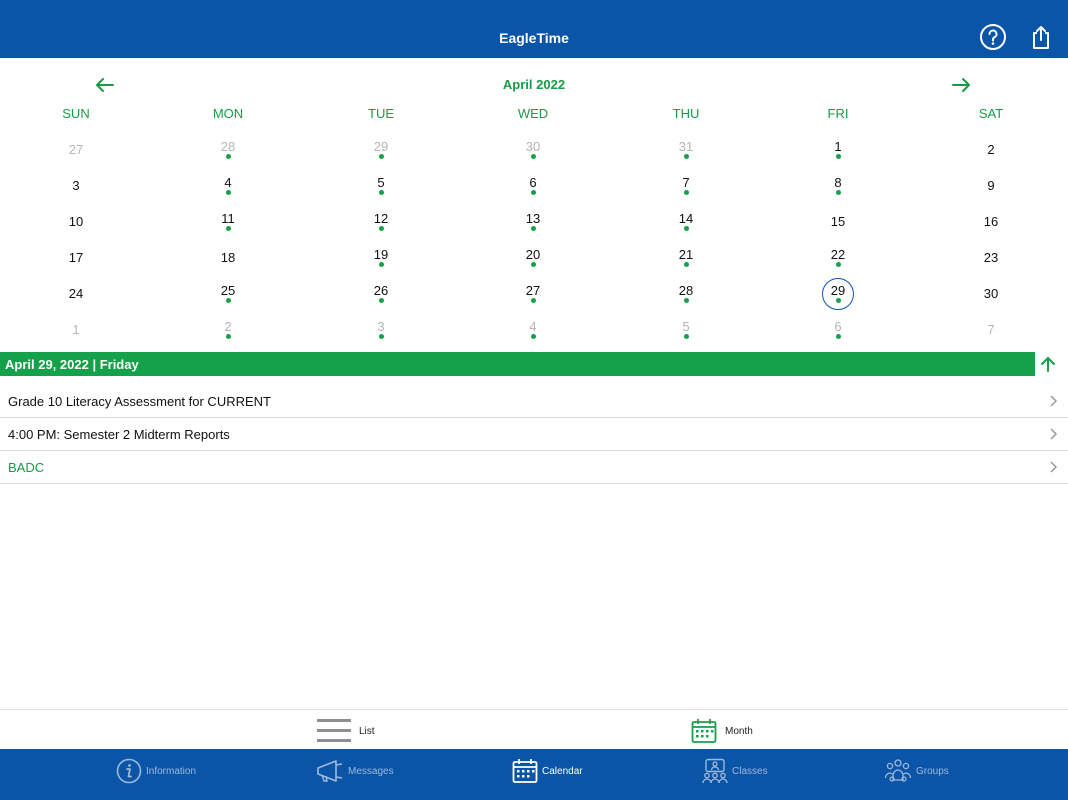 The image size is (1068, 800). I want to click on event-title: 4:00 PM: Semester 2 Midterm Reports, so click(119, 434).